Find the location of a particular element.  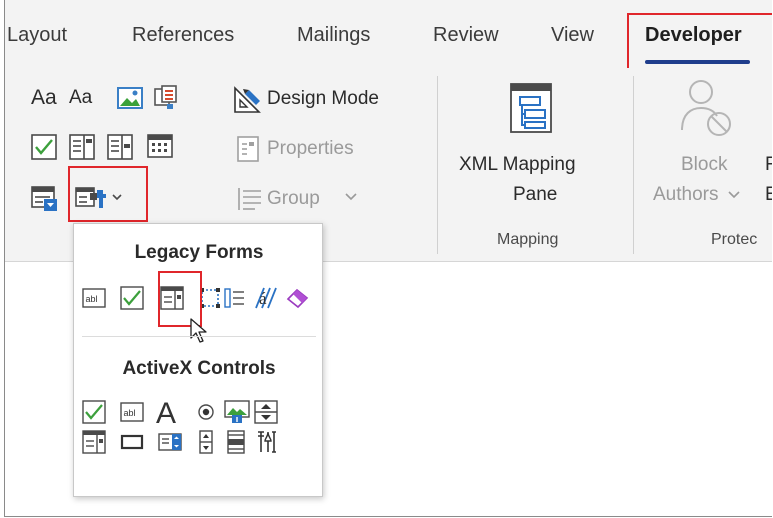

tab-layout: Layout is located at coordinates (37, 35).